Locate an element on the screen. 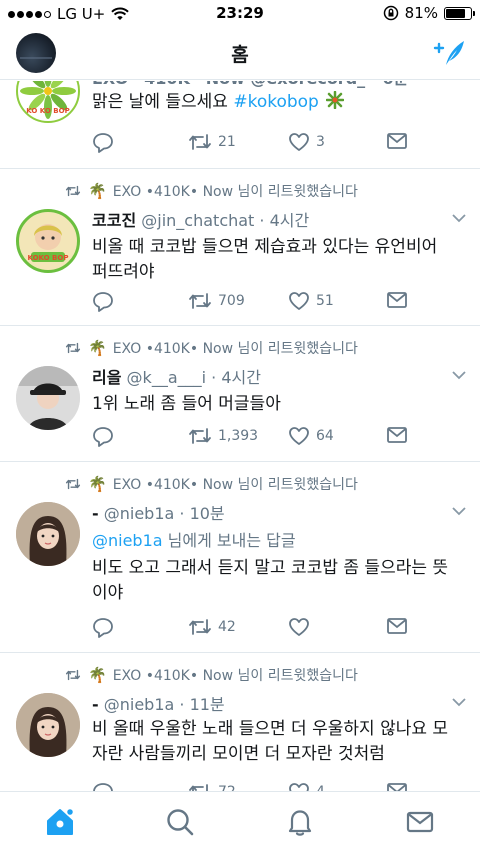  handle-time: @k__a___i · 4시간 is located at coordinates (194, 377).